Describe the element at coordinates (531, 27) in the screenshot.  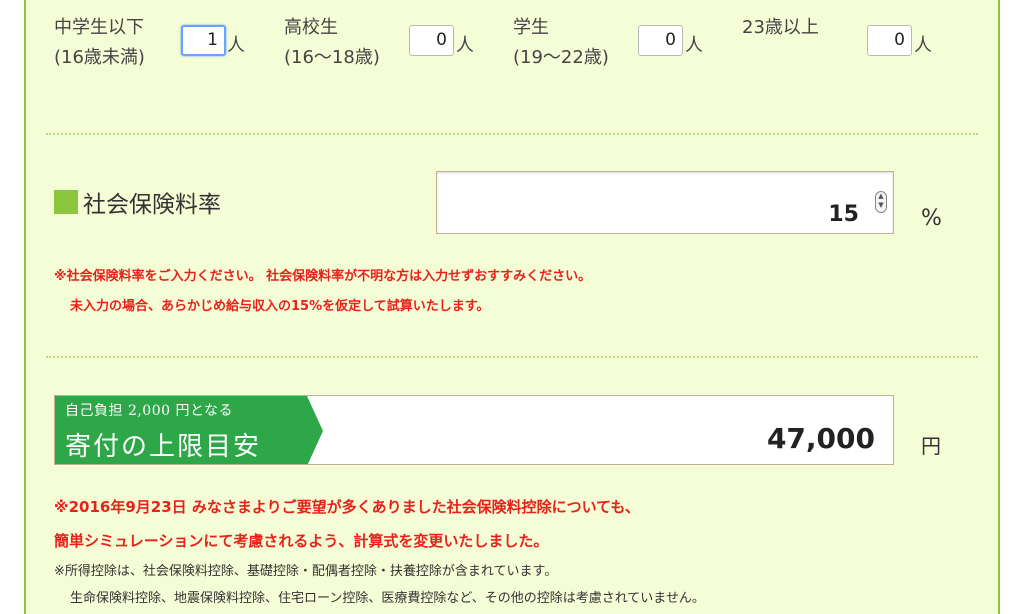
I see `age-label-line1: 学生` at that location.